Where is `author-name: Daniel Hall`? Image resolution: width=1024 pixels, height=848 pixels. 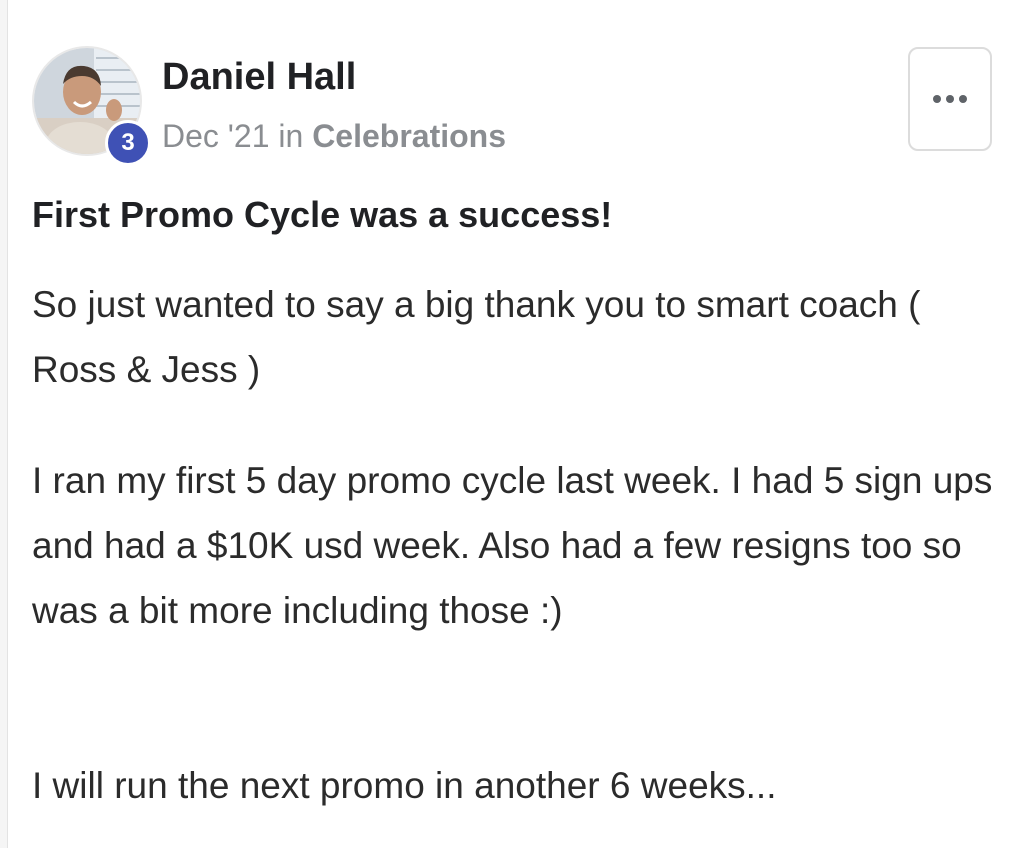
author-name: Daniel Hall is located at coordinates (259, 77).